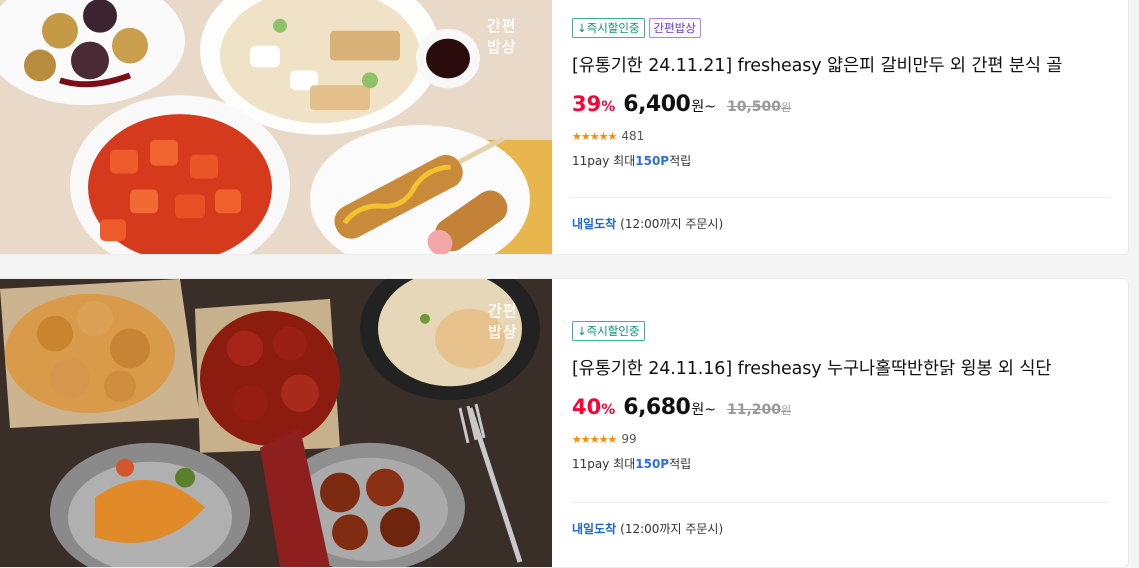 The width and height of the screenshot is (1139, 568). I want to click on badge-row: ↓즉시할인중, so click(840, 331).